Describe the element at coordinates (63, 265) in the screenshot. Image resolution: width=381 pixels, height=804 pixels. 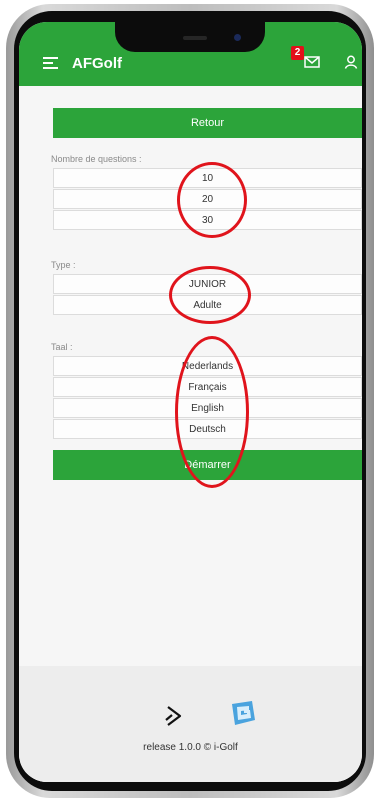
I see `type-label: Type :` at that location.